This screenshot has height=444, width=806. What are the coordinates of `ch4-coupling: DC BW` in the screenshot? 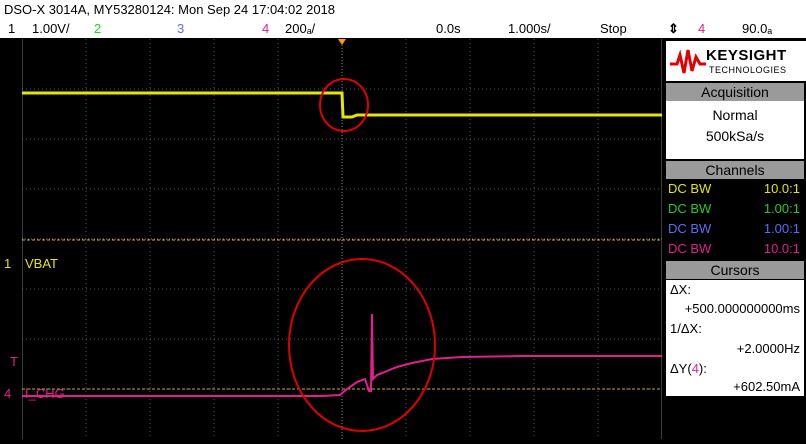 It's located at (690, 248).